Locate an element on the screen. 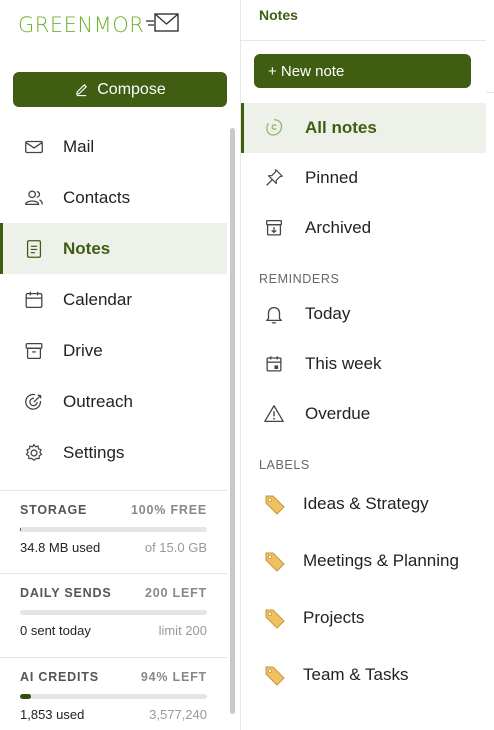 This screenshot has height=730, width=494. notes-icon is located at coordinates (34, 249).